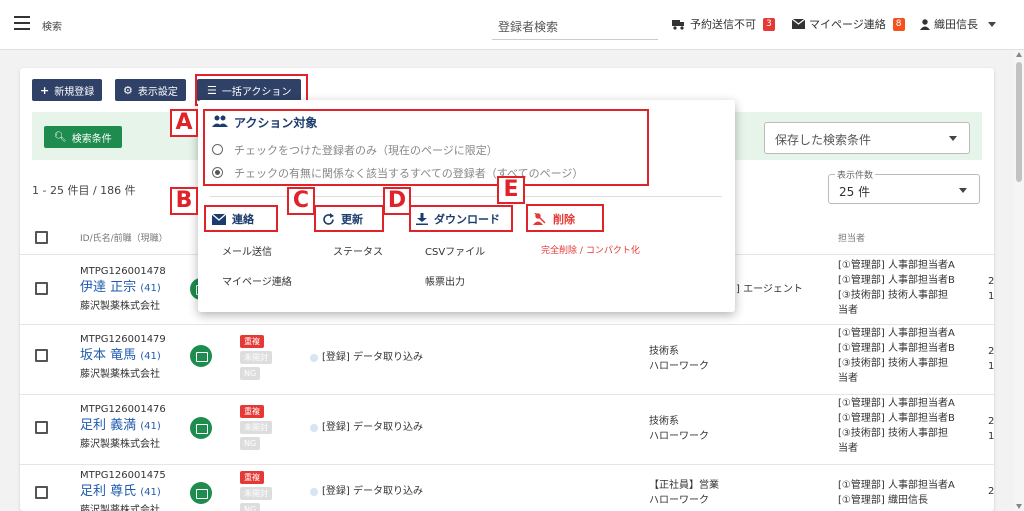  What do you see at coordinates (108, 491) in the screenshot?
I see `candidate-name: 足利 尊氏` at bounding box center [108, 491].